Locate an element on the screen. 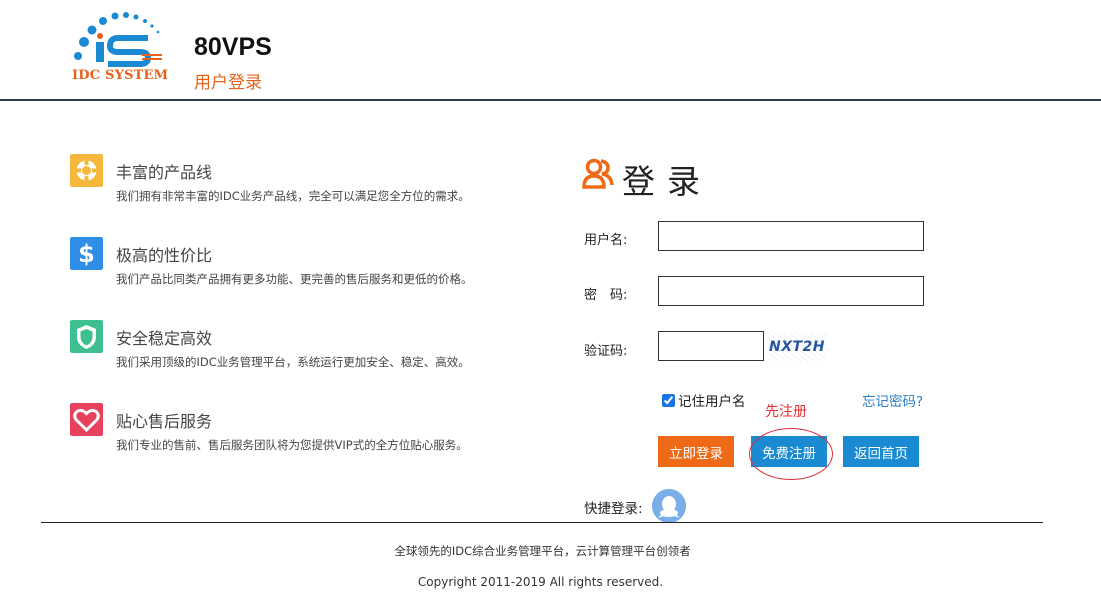  annotation-circle is located at coordinates (791, 454).